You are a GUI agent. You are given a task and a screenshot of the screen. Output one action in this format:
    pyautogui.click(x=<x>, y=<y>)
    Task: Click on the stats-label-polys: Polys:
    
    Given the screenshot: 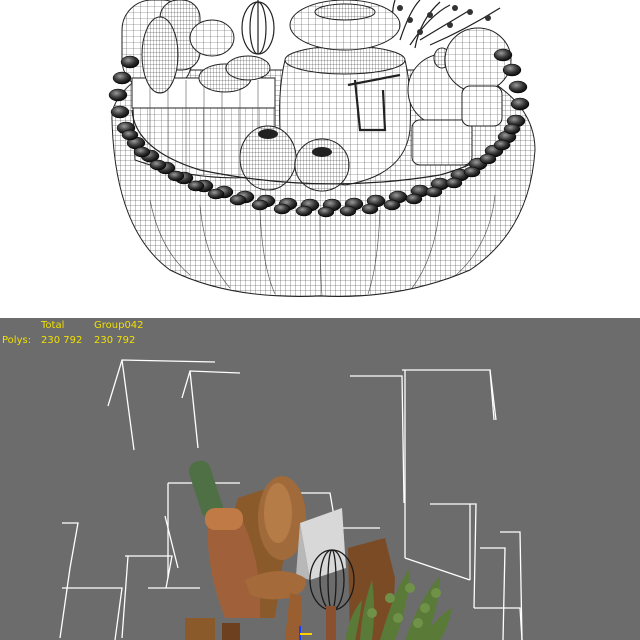 What is the action you would take?
    pyautogui.click(x=17, y=340)
    